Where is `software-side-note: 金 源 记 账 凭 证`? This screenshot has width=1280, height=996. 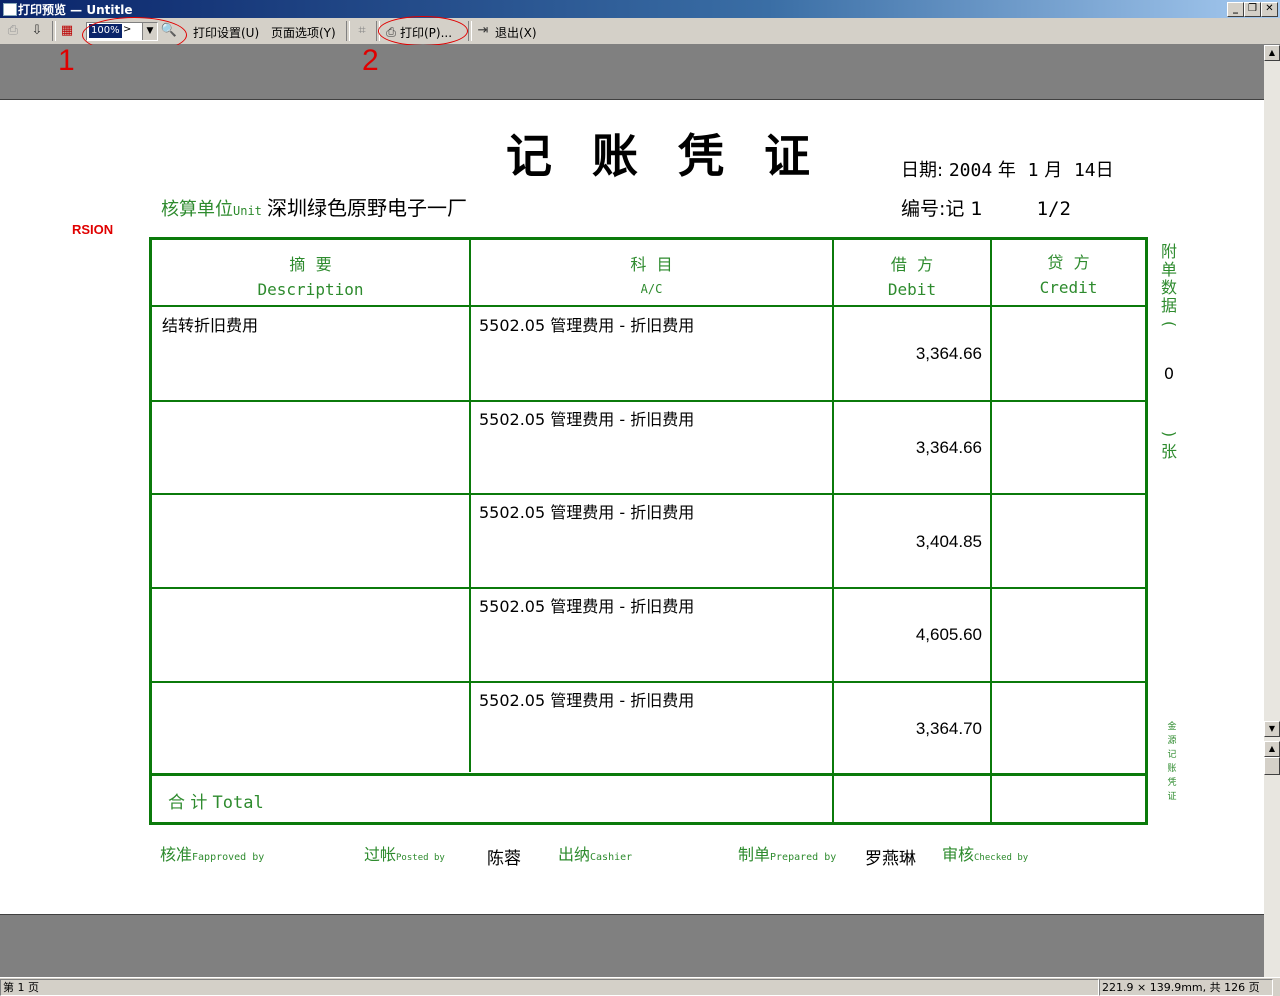
software-side-note: 金 源 记 账 凭 证 is located at coordinates (1172, 762).